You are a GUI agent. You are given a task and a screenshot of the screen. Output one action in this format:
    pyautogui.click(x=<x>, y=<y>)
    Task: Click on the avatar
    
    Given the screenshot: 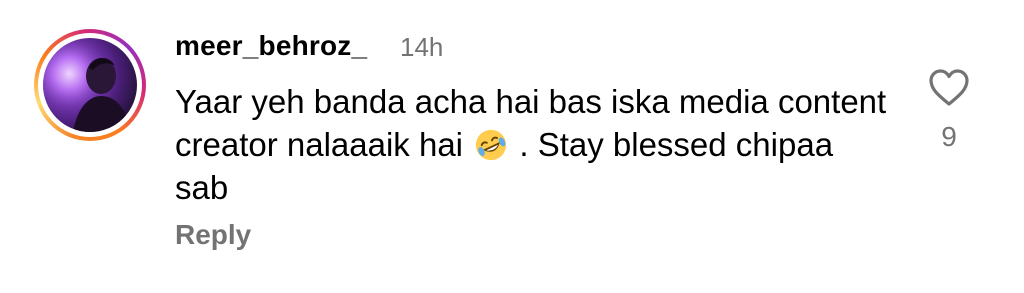 What is the action you would take?
    pyautogui.click(x=90, y=85)
    